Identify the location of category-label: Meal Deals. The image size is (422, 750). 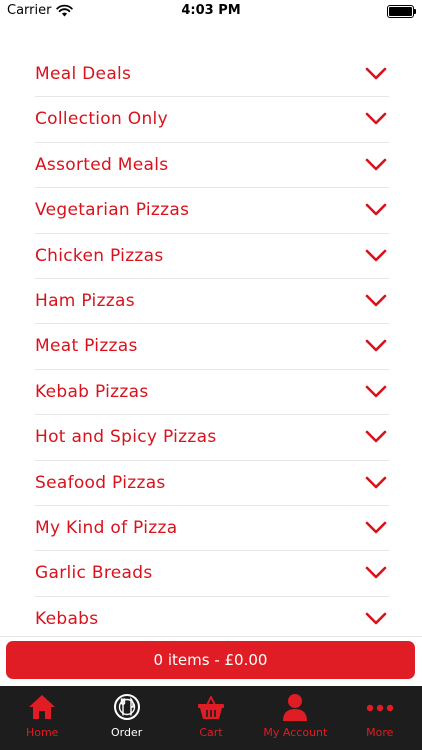
(83, 74).